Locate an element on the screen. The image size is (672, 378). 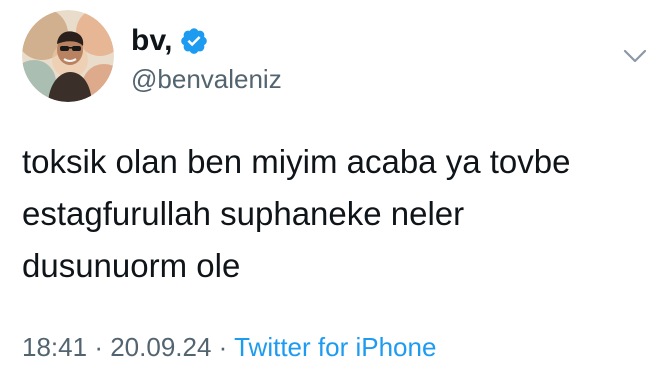
verified-badge-icon is located at coordinates (194, 41).